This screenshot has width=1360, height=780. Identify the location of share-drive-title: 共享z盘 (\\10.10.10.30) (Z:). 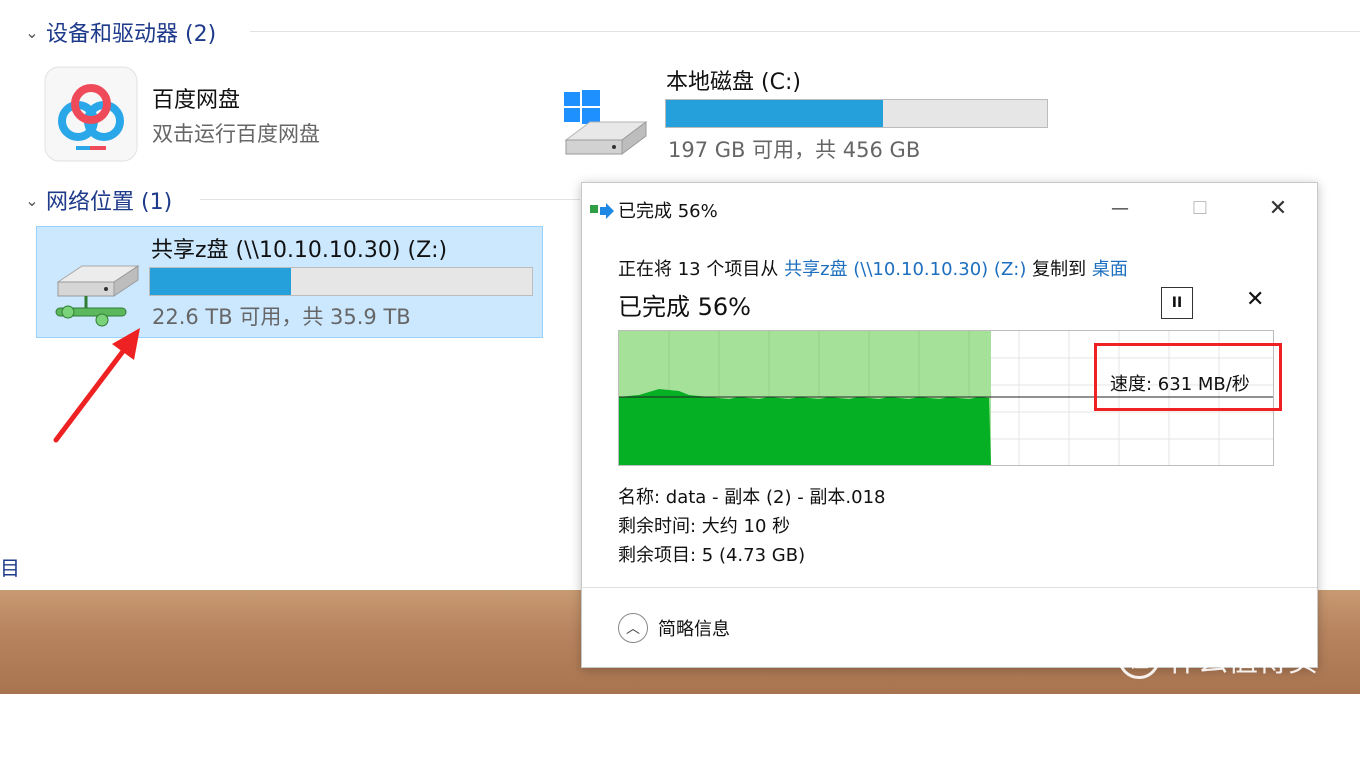
(299, 250).